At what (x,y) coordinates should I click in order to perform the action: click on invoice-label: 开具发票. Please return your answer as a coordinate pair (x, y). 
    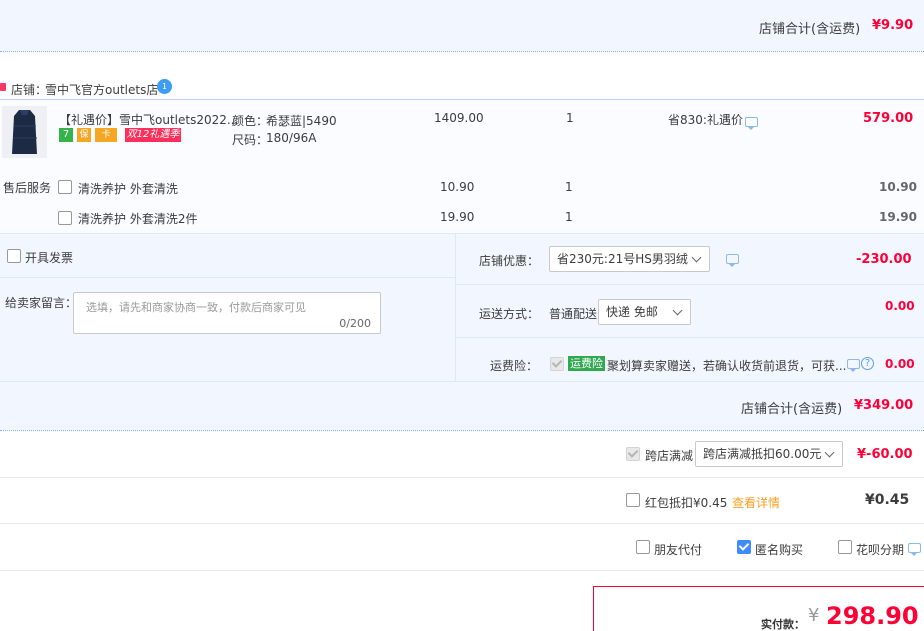
    Looking at the image, I should click on (49, 258).